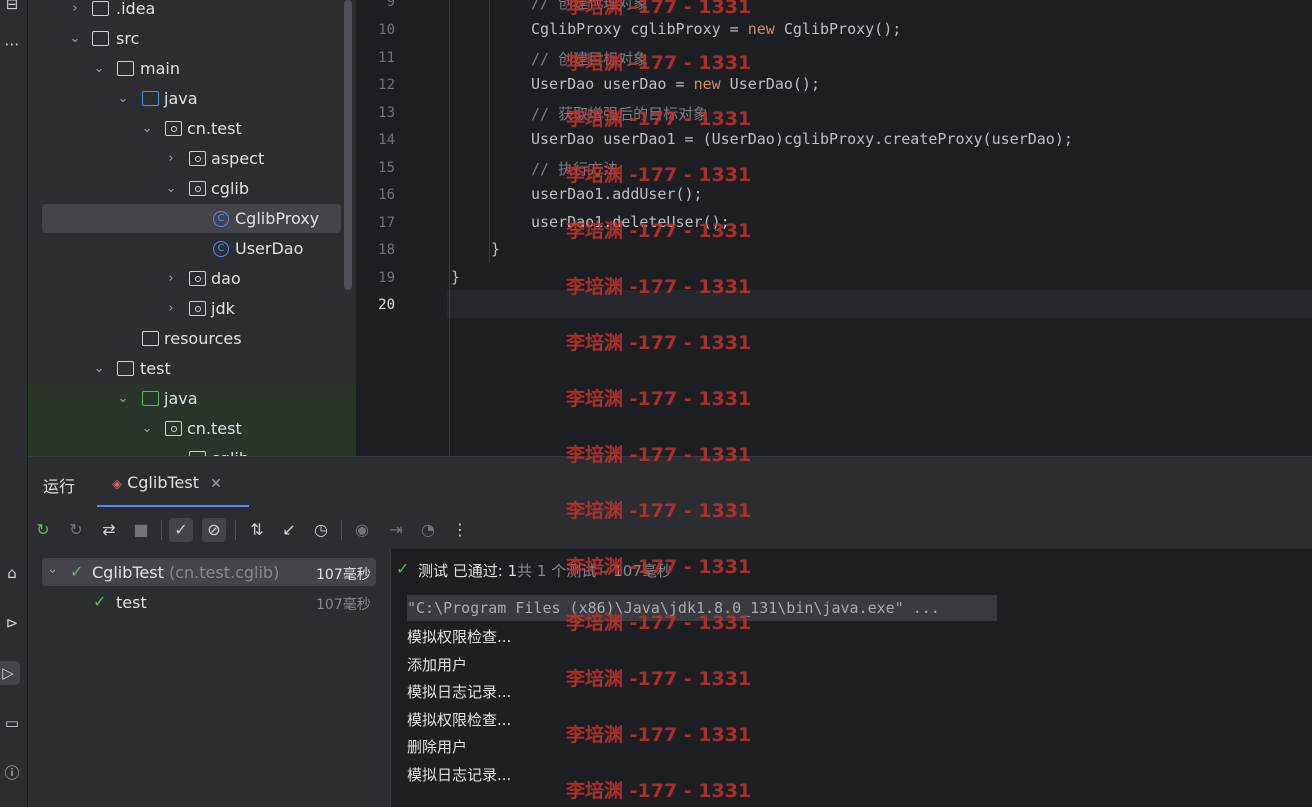  What do you see at coordinates (612, 84) in the screenshot?
I see `code-text: UserDao userDao =` at bounding box center [612, 84].